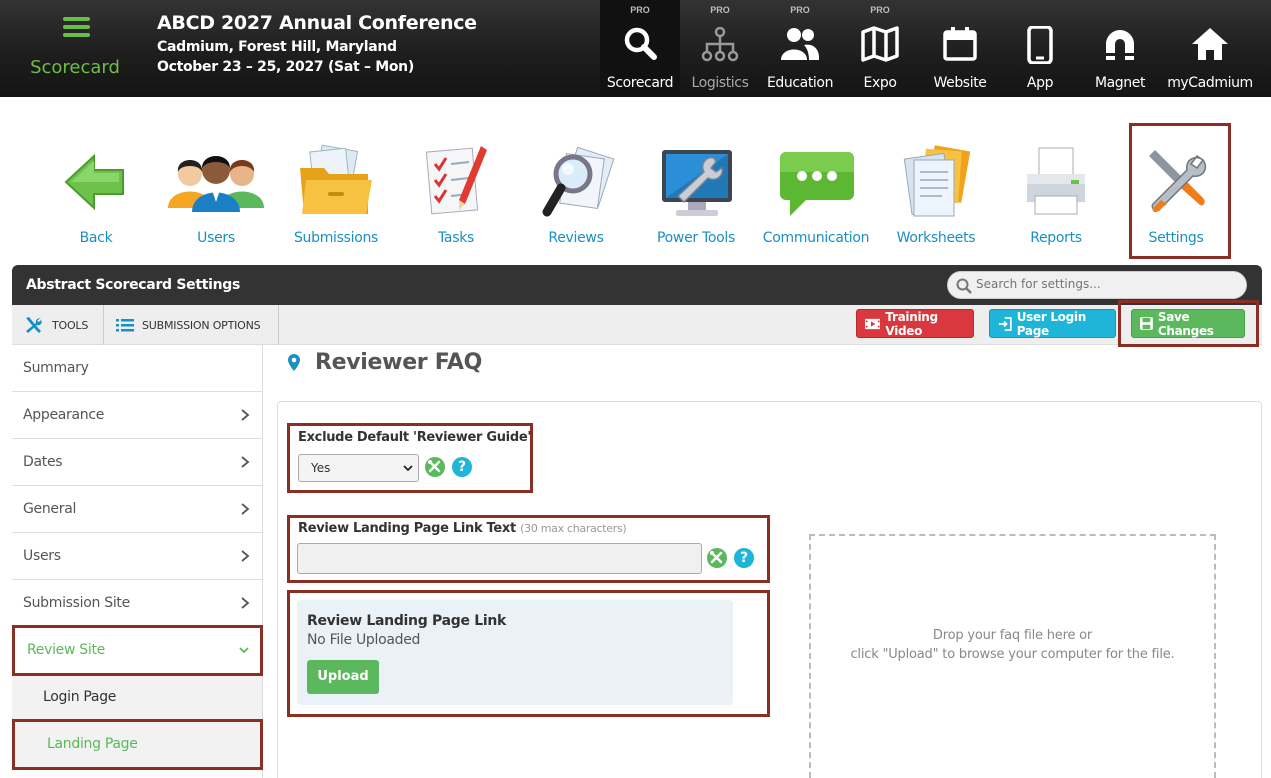 This screenshot has width=1271, height=778. I want to click on help-glyph: ?, so click(462, 467).